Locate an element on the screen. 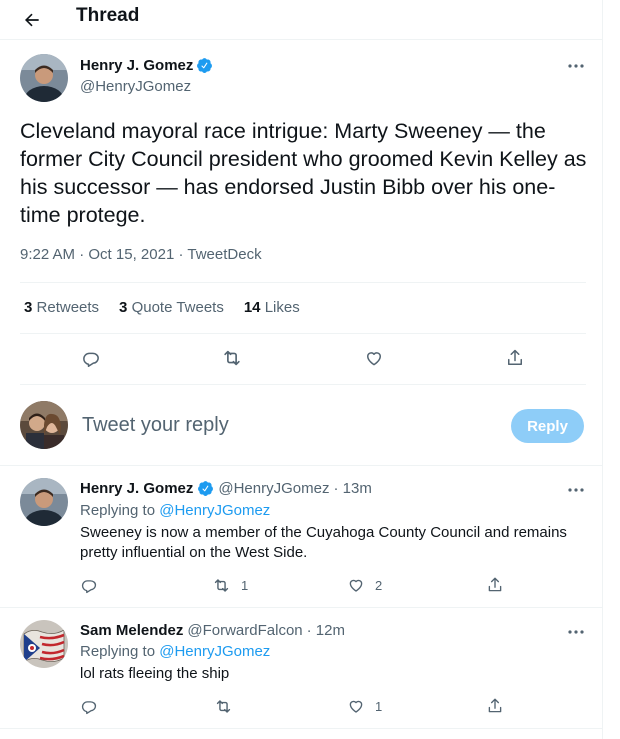 The image size is (620, 739). retweet-button: 1 is located at coordinates (230, 585).